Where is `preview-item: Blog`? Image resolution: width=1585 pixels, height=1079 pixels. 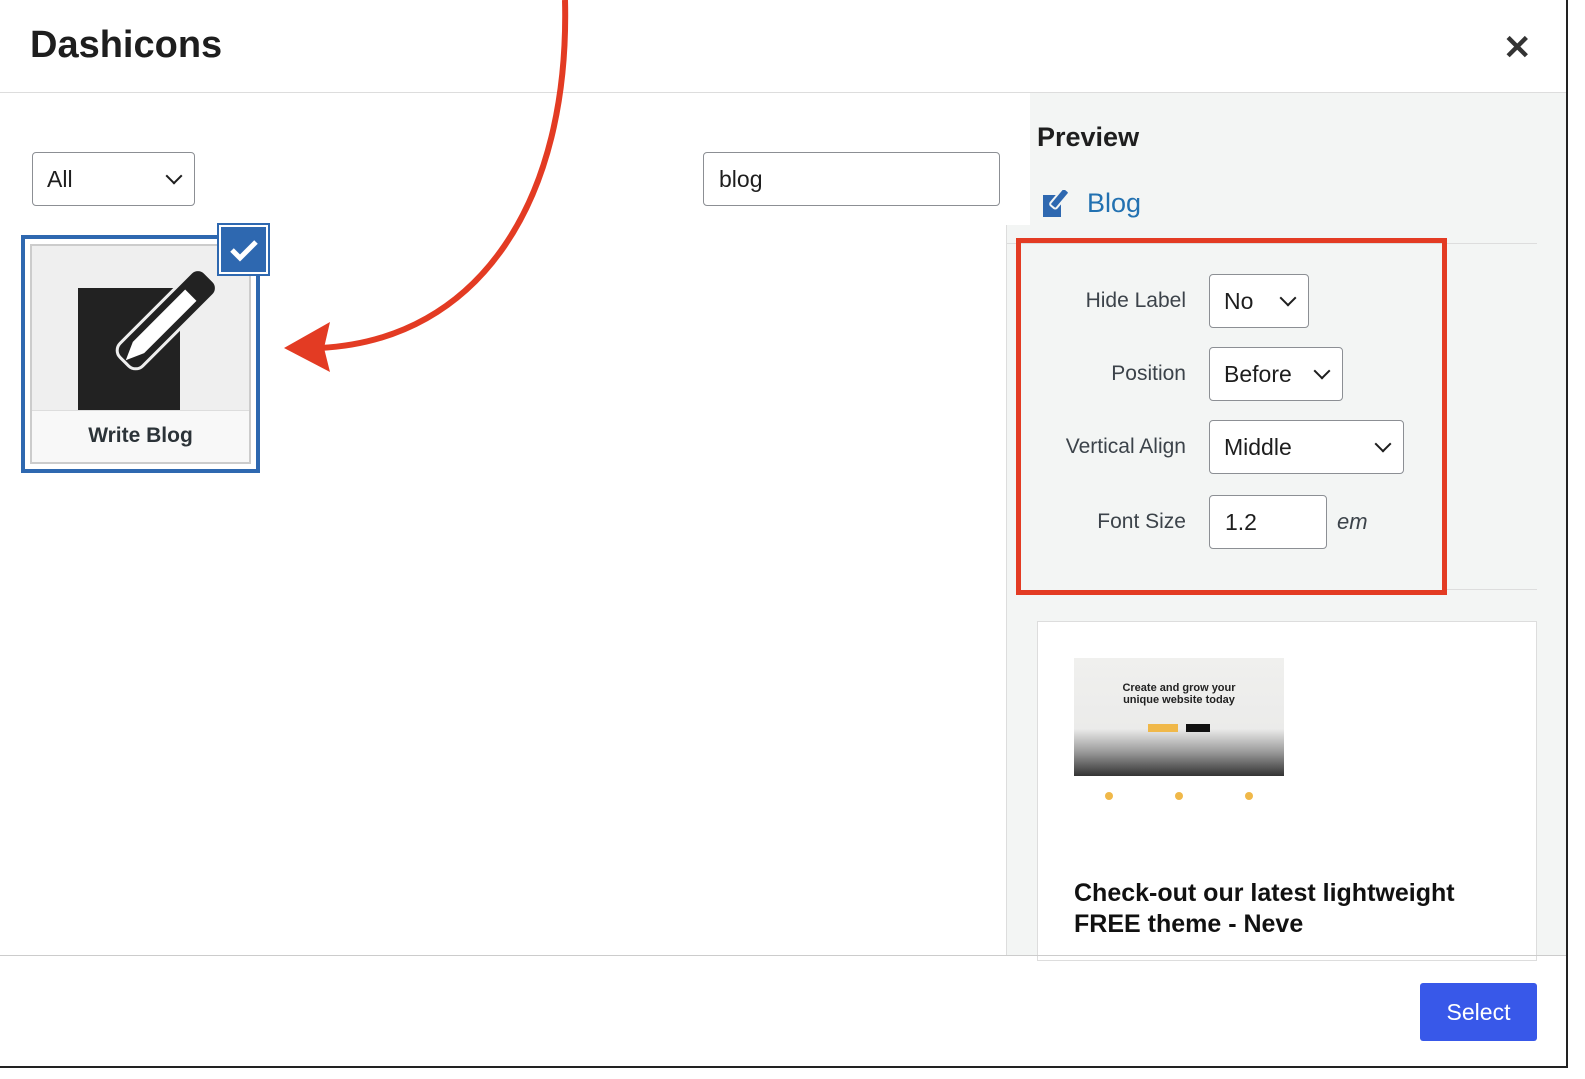
preview-item: Blog is located at coordinates (1092, 203).